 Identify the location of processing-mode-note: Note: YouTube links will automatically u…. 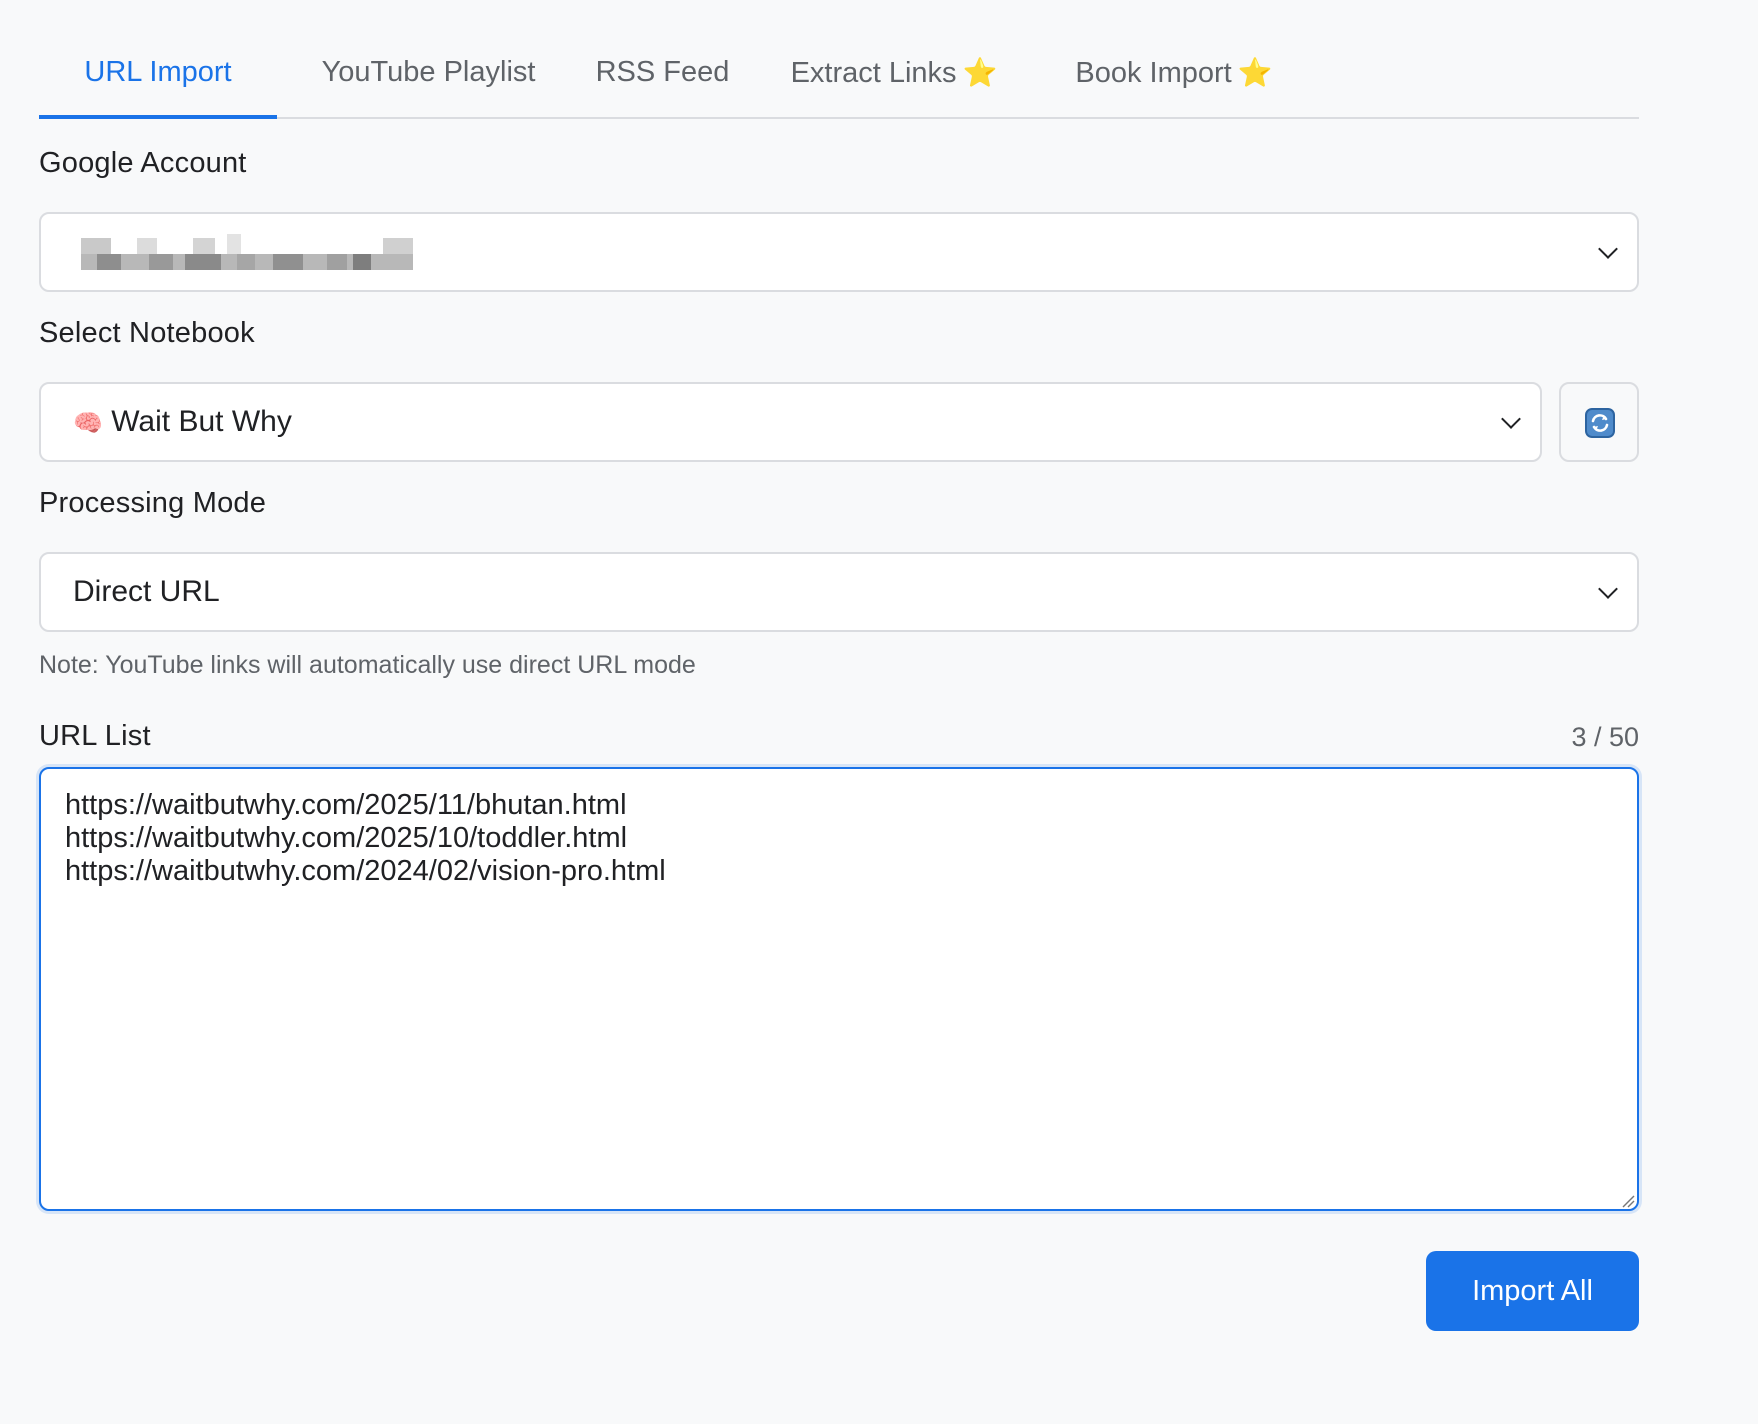
(367, 665).